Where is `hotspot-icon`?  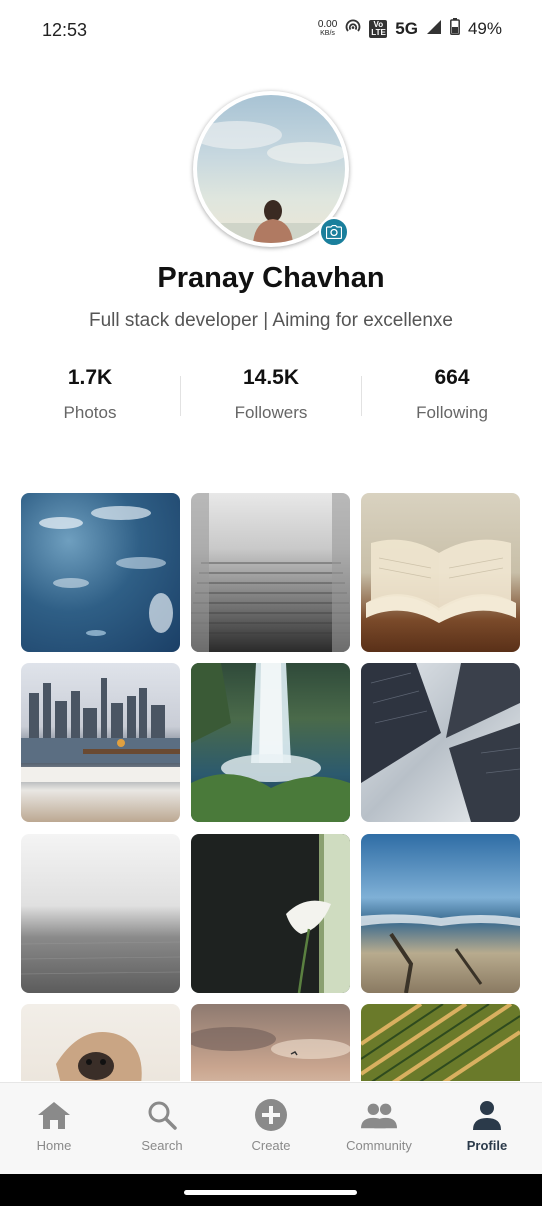
hotspot-icon is located at coordinates (353, 29).